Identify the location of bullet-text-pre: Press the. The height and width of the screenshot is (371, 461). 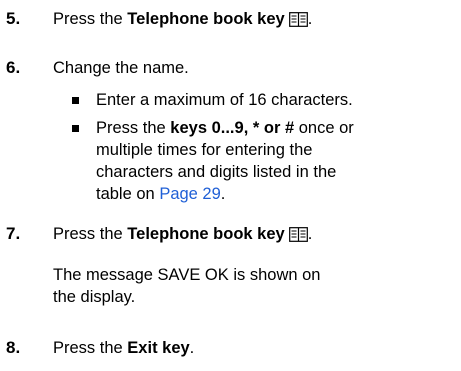
(133, 128).